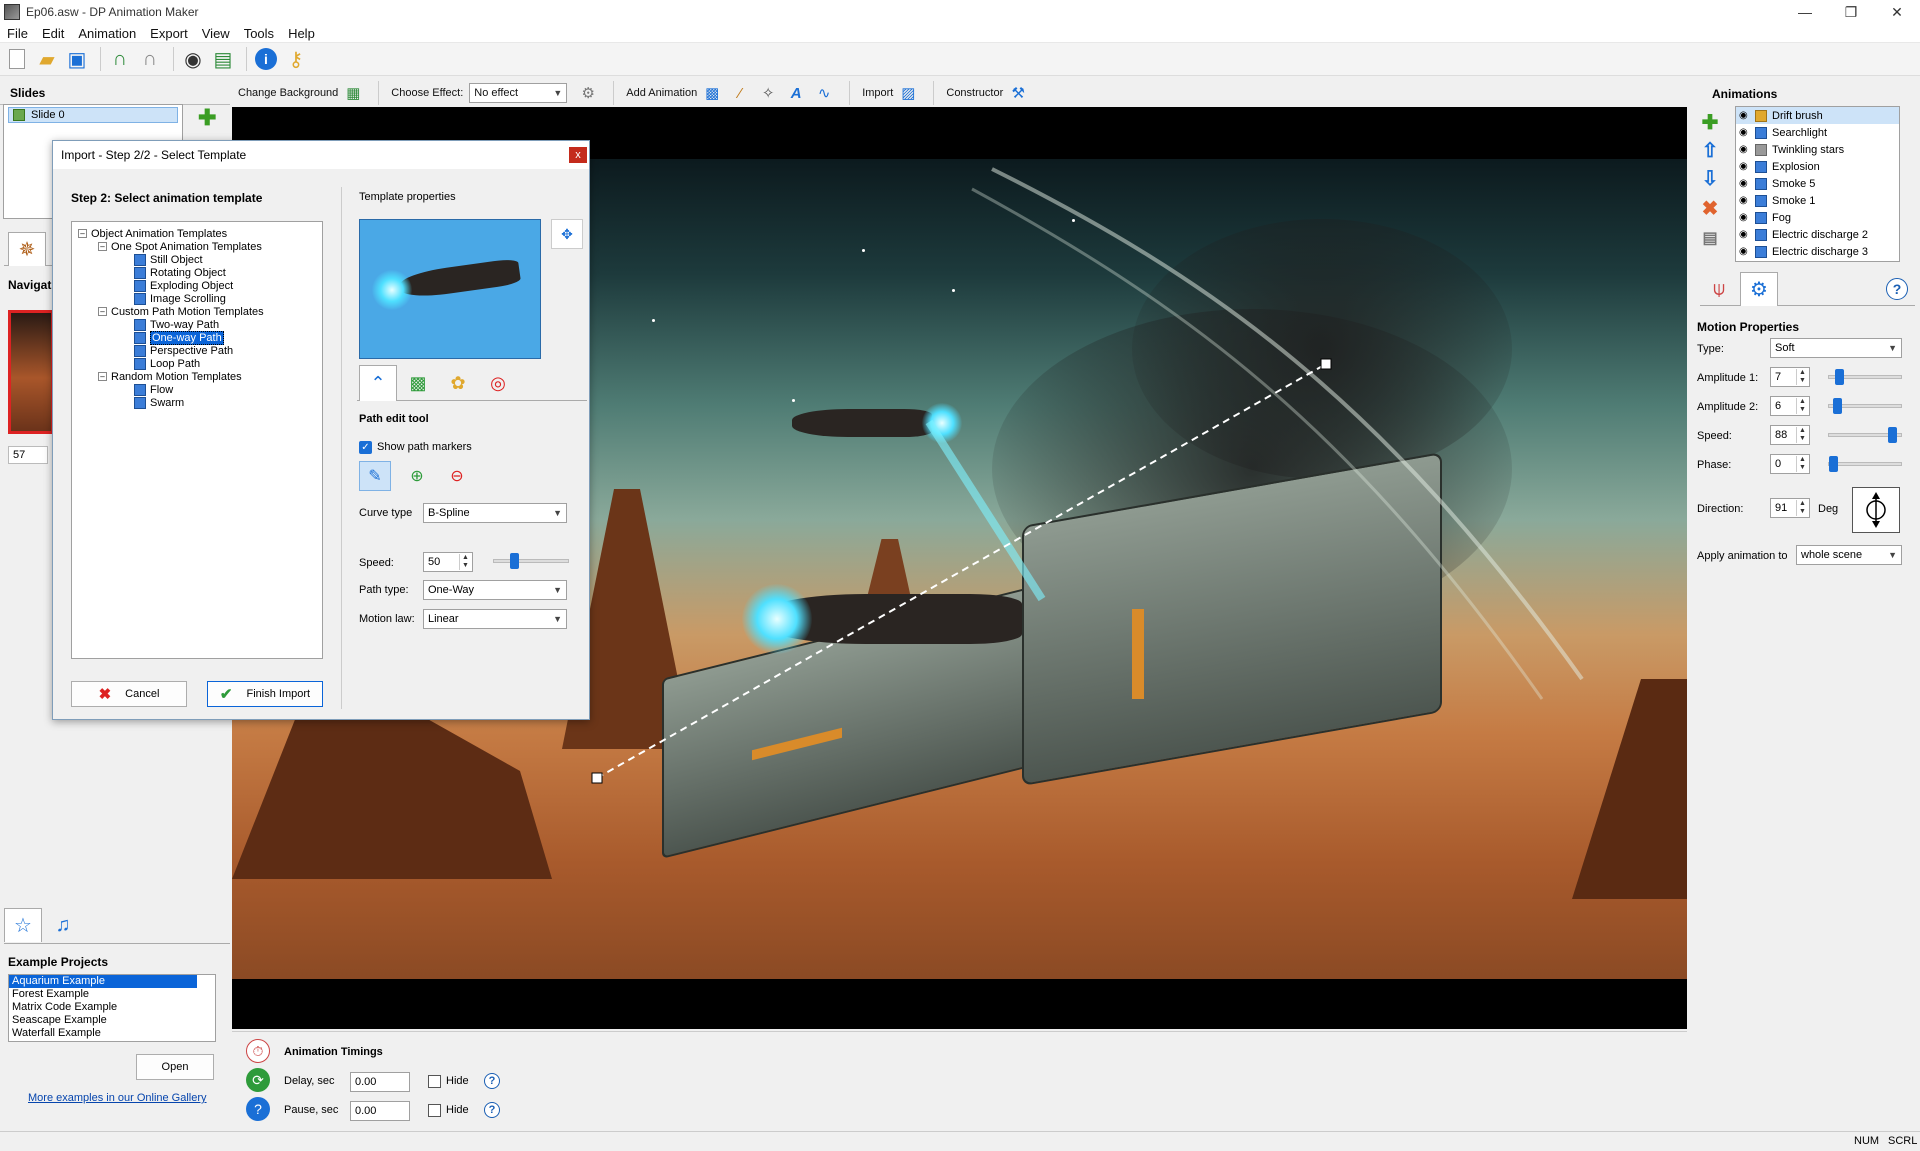  Describe the element at coordinates (112, 1020) in the screenshot. I see `list-item: Seascape Example` at that location.